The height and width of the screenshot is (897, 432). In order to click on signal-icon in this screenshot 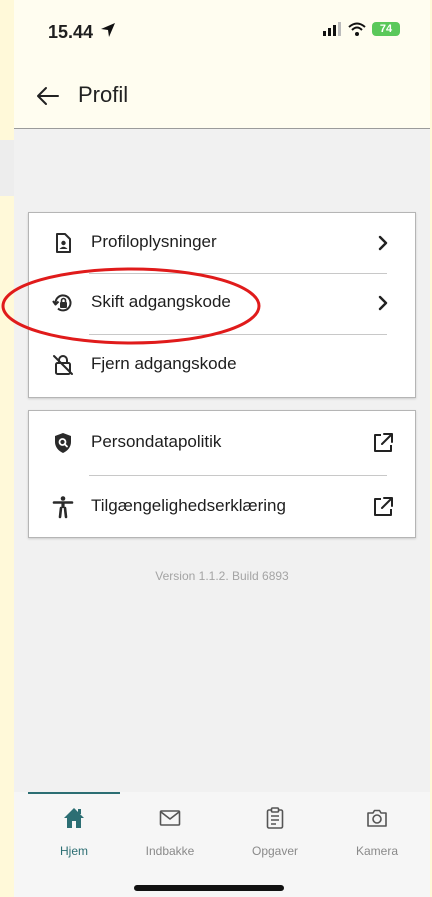, I will do `click(332, 29)`.